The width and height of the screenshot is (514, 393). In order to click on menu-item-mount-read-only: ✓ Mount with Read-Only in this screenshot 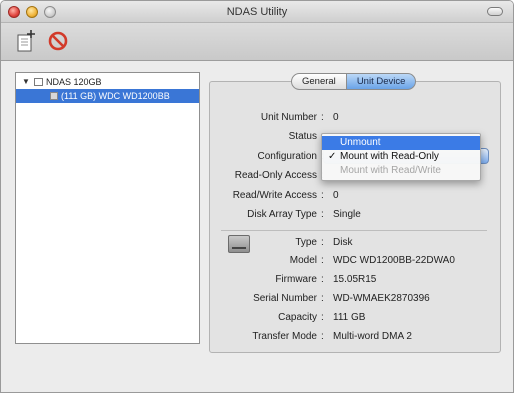, I will do `click(401, 157)`.